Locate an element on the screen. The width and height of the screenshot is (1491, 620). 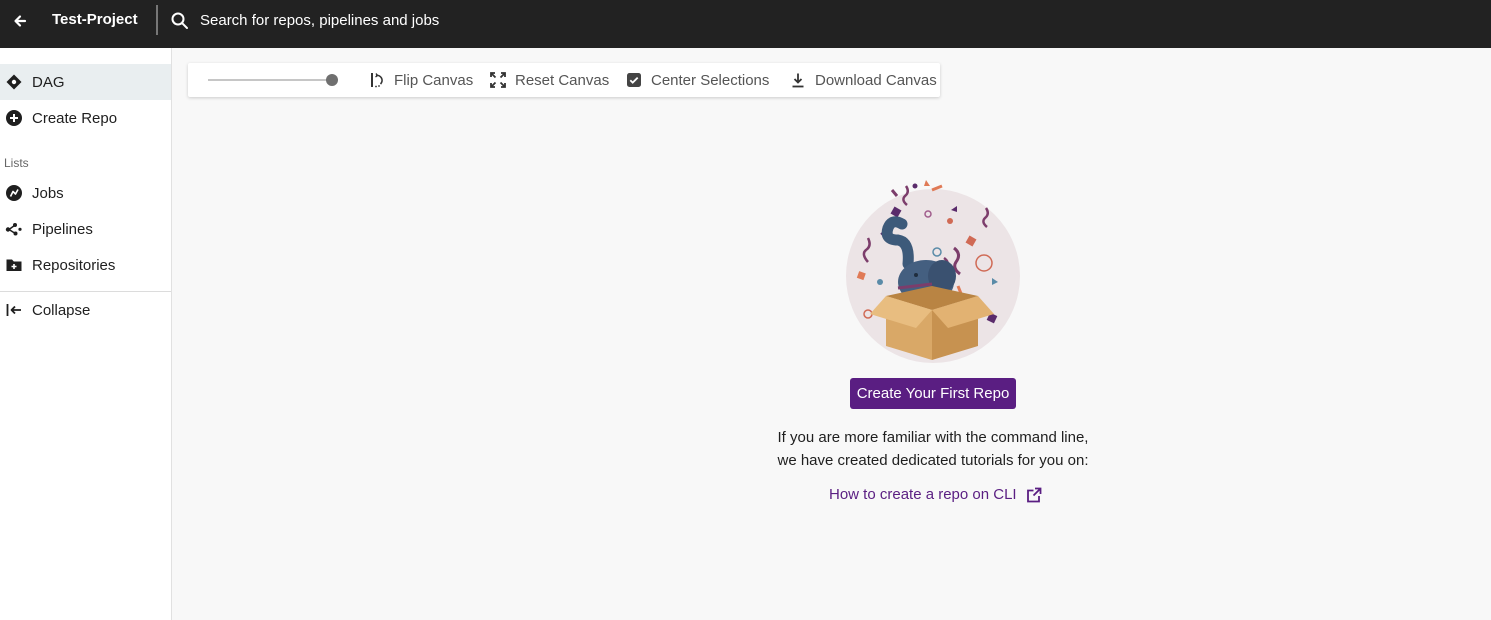
sidebar-item-label: Repositories is located at coordinates (74, 265).